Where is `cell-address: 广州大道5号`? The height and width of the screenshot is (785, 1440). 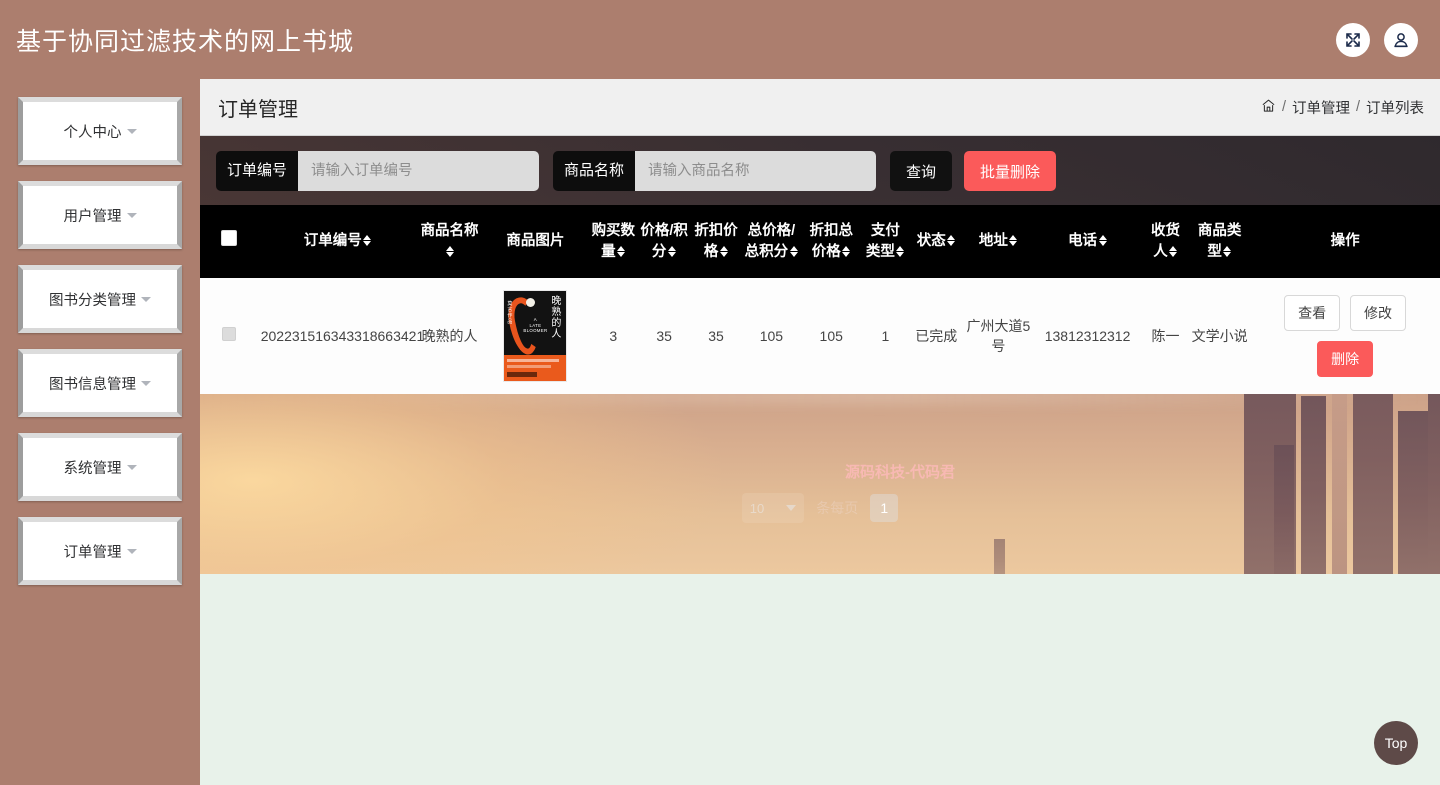 cell-address: 广州大道5号 is located at coordinates (998, 336).